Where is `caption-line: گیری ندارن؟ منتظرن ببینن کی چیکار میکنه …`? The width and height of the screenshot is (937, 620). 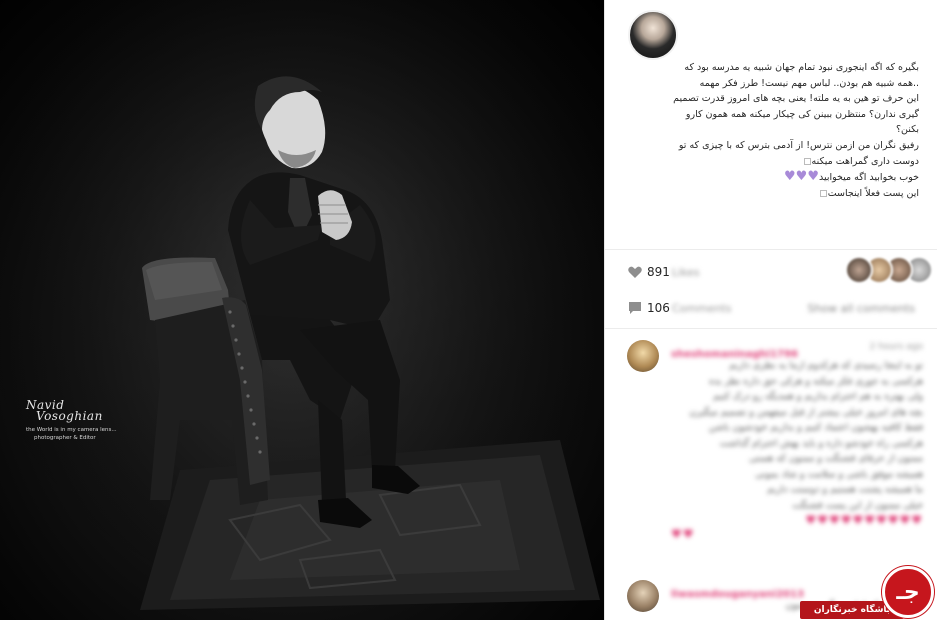
caption-line: گیری ندارن؟ منتظرن ببینن کی چیکار میکنه … is located at coordinates (802, 114).